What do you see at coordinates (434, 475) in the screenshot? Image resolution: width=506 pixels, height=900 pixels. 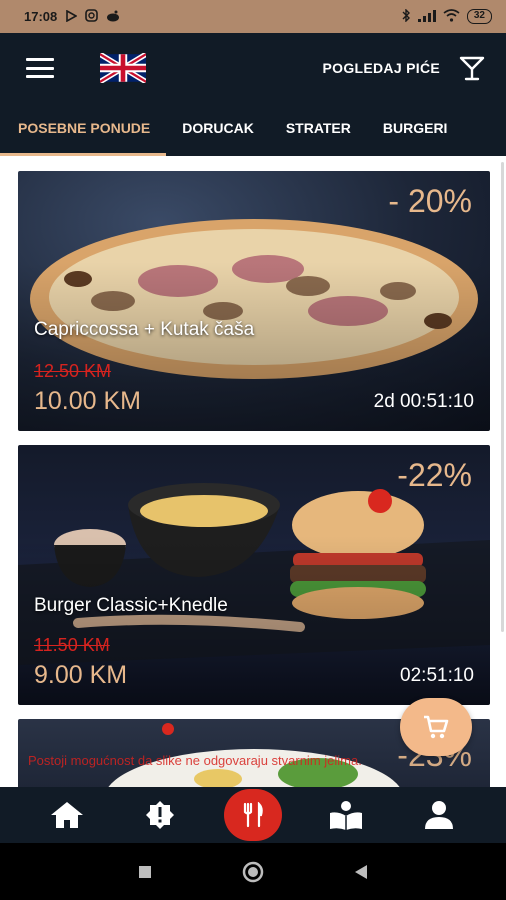 I see `discount-badge: -22%` at bounding box center [434, 475].